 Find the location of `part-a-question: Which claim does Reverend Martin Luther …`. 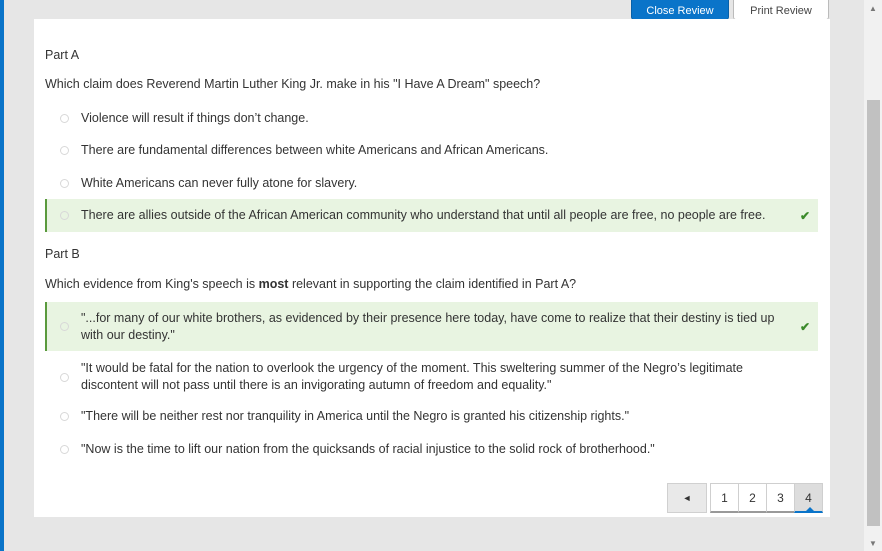

part-a-question: Which claim does Reverend Martin Luther … is located at coordinates (293, 84).